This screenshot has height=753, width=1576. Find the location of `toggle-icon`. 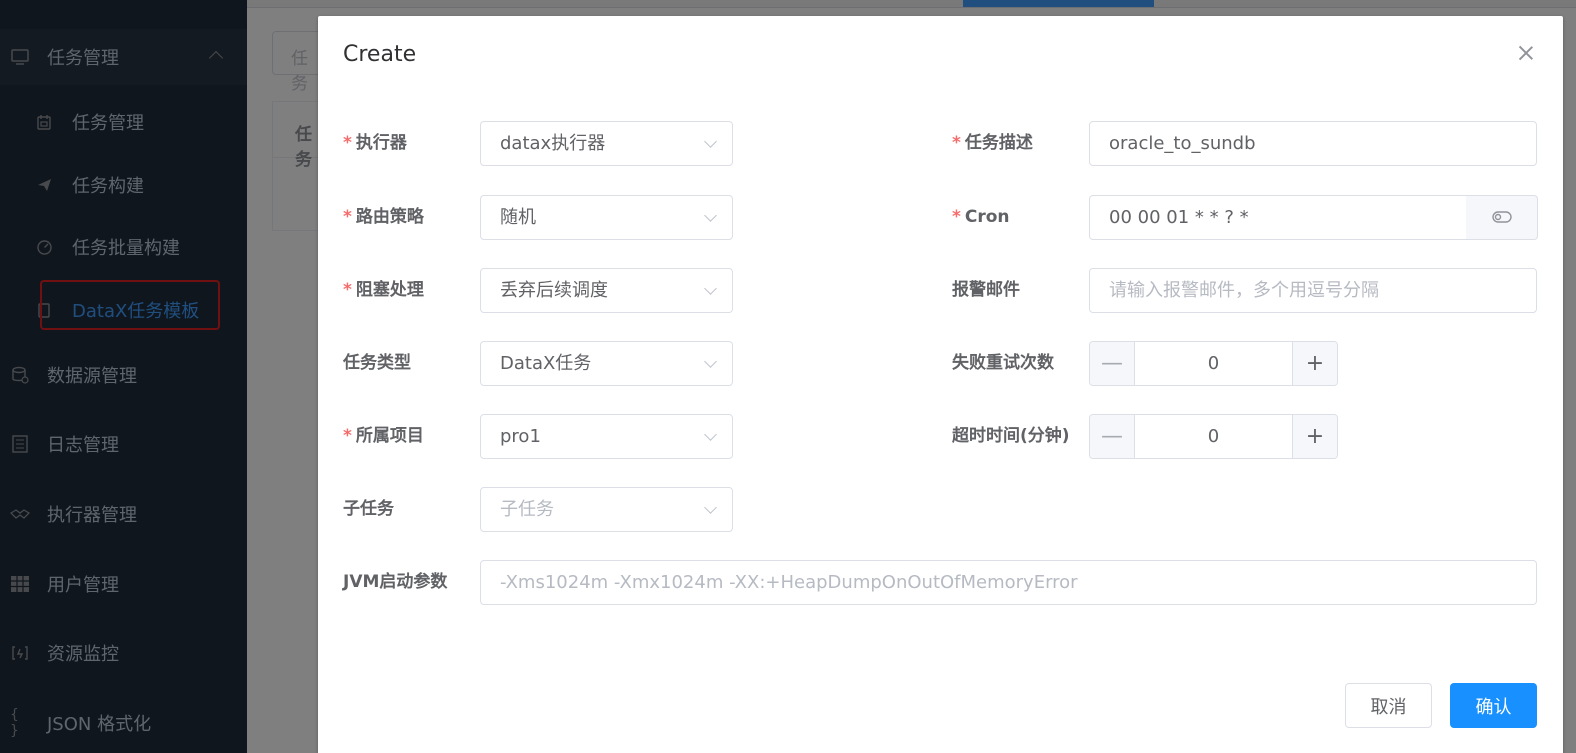

toggle-icon is located at coordinates (1501, 217).